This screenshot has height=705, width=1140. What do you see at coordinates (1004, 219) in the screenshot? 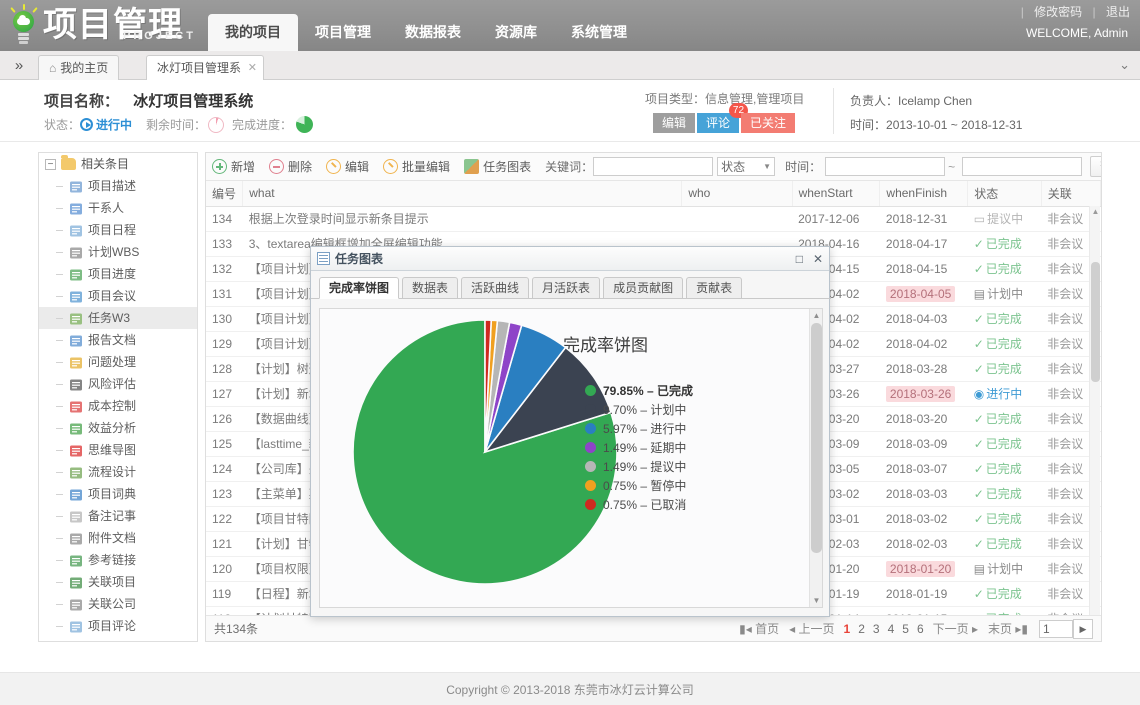
I see `cell-status: ▭ 提议中` at bounding box center [1004, 219].